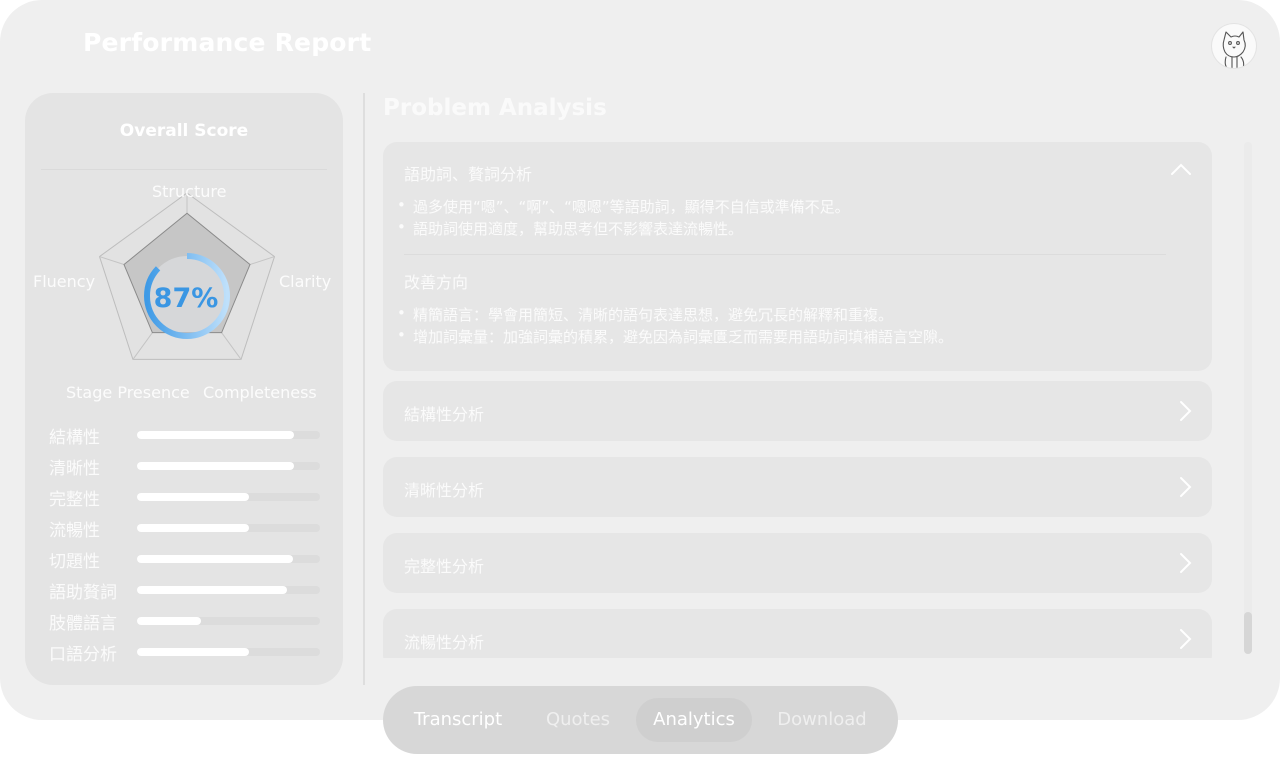 This screenshot has height=757, width=1280. I want to click on metric-label: 流暢性, so click(74, 531).